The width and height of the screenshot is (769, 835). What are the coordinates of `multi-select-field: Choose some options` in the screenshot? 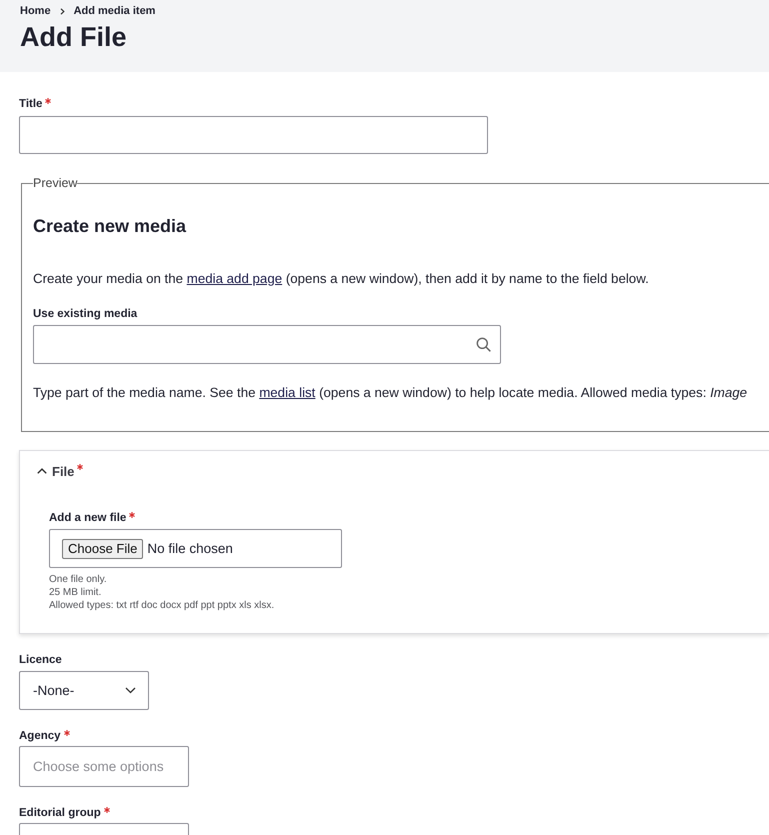 It's located at (104, 766).